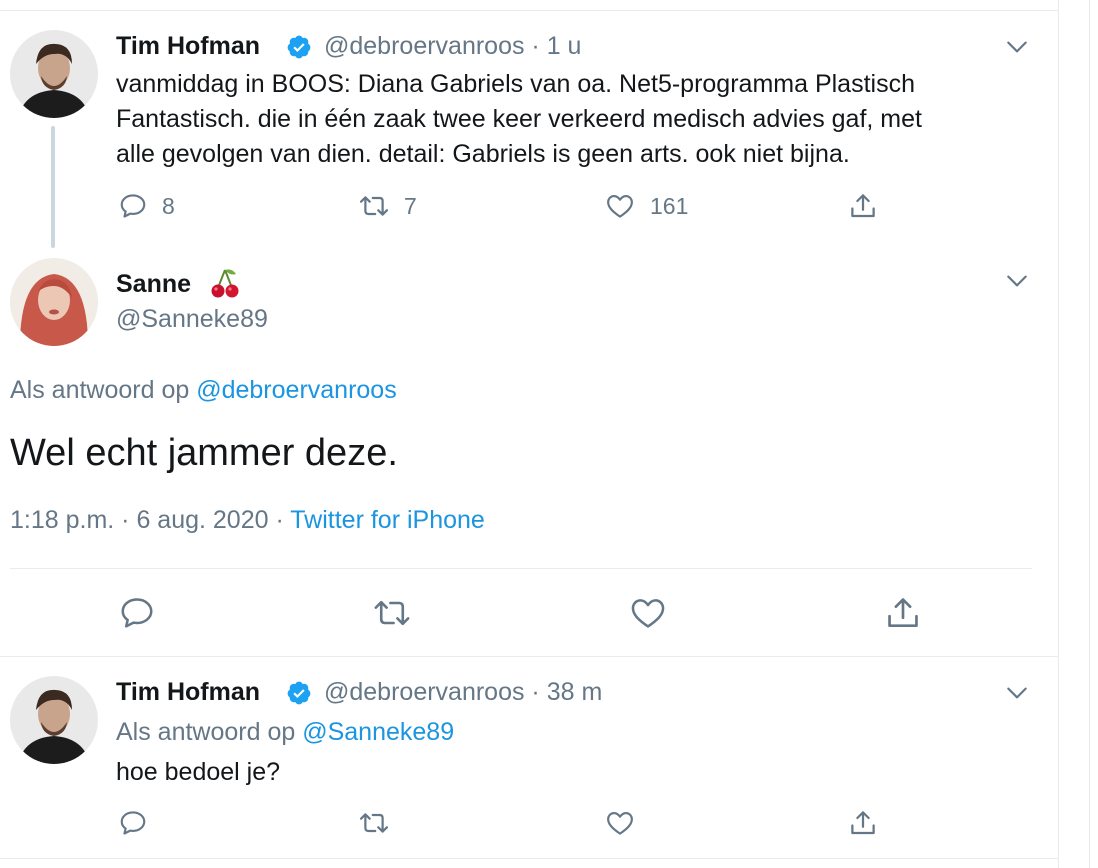 This screenshot has width=1098, height=868. I want to click on tweet-text: hoe bedoel je?, so click(198, 772).